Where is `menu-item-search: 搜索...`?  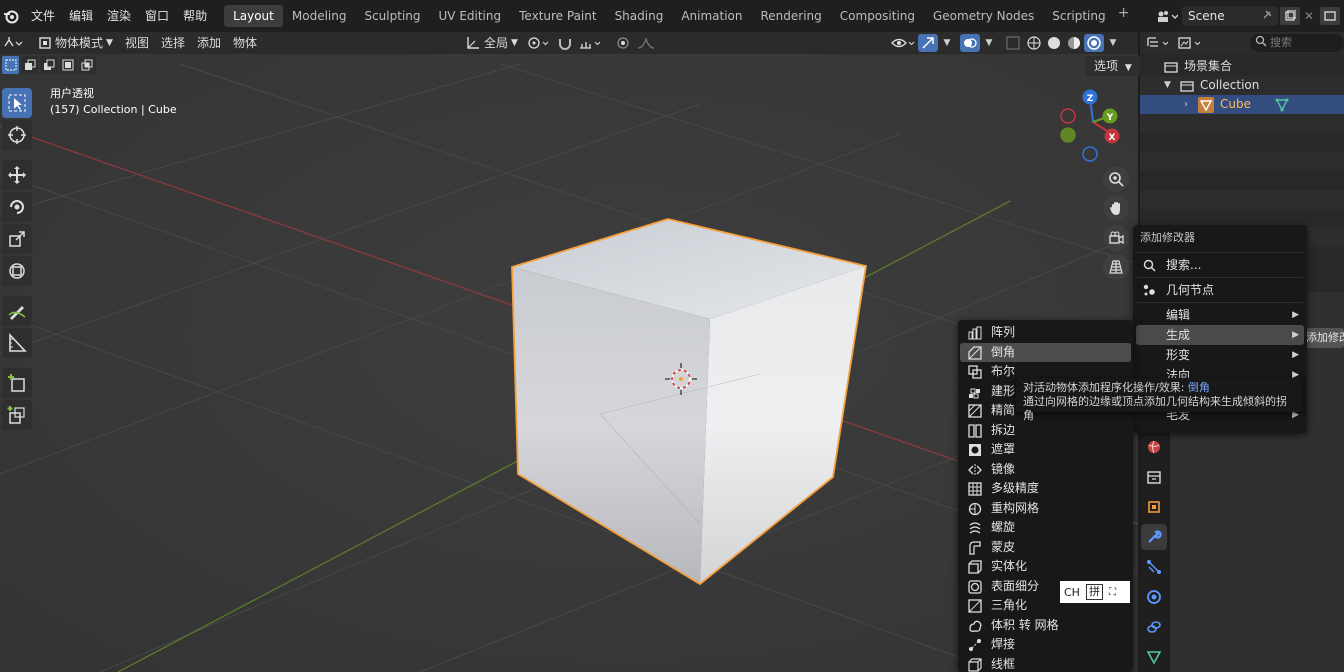 menu-item-search: 搜索... is located at coordinates (1220, 265).